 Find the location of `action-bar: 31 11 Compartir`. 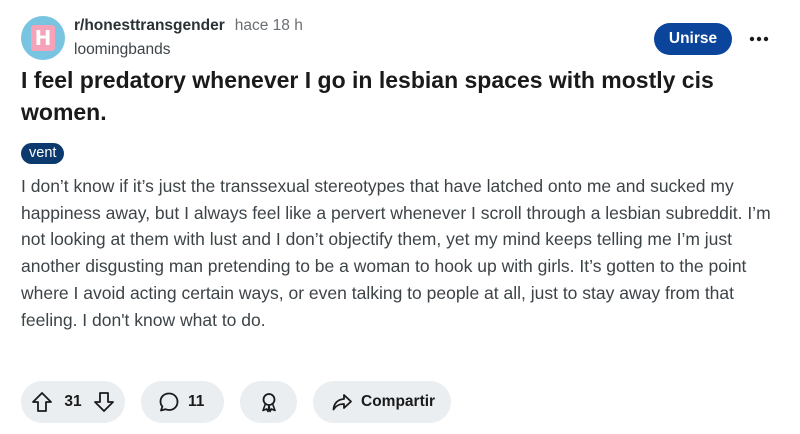

action-bar: 31 11 Compartir is located at coordinates (236, 402).